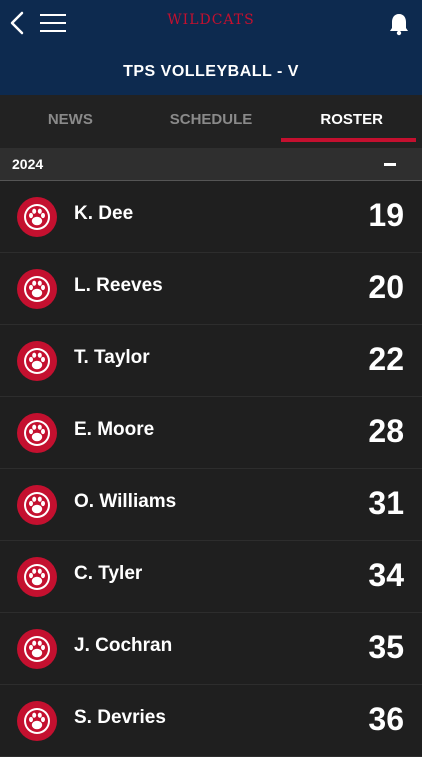  What do you see at coordinates (211, 649) in the screenshot?
I see `list-item: J. Cochran 35` at bounding box center [211, 649].